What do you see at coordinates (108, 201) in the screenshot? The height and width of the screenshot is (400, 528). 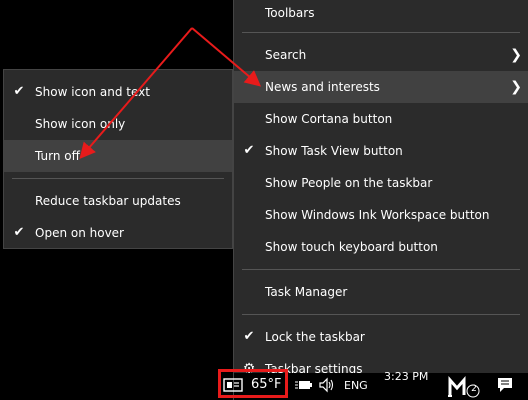 I see `menu-item-label: Reduce taskbar updates` at bounding box center [108, 201].